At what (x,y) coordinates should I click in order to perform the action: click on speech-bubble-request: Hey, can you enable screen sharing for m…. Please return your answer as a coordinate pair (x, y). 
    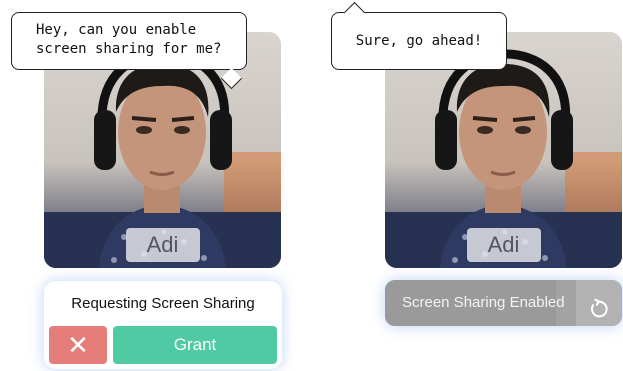
    Looking at the image, I should click on (129, 51).